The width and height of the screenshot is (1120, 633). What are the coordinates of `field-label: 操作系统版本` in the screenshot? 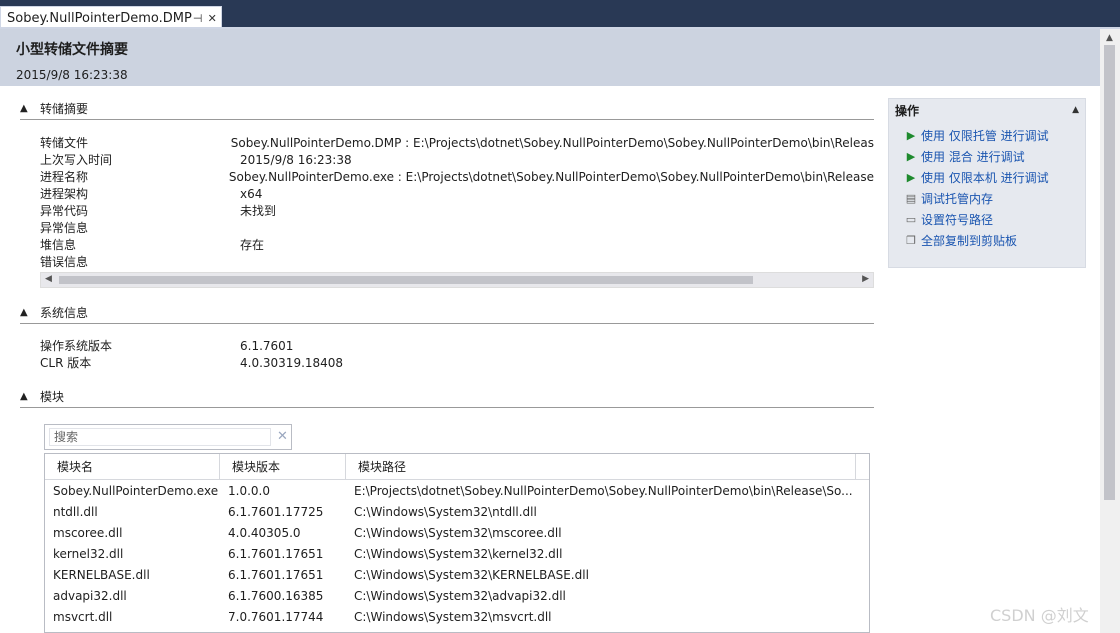 It's located at (76, 346).